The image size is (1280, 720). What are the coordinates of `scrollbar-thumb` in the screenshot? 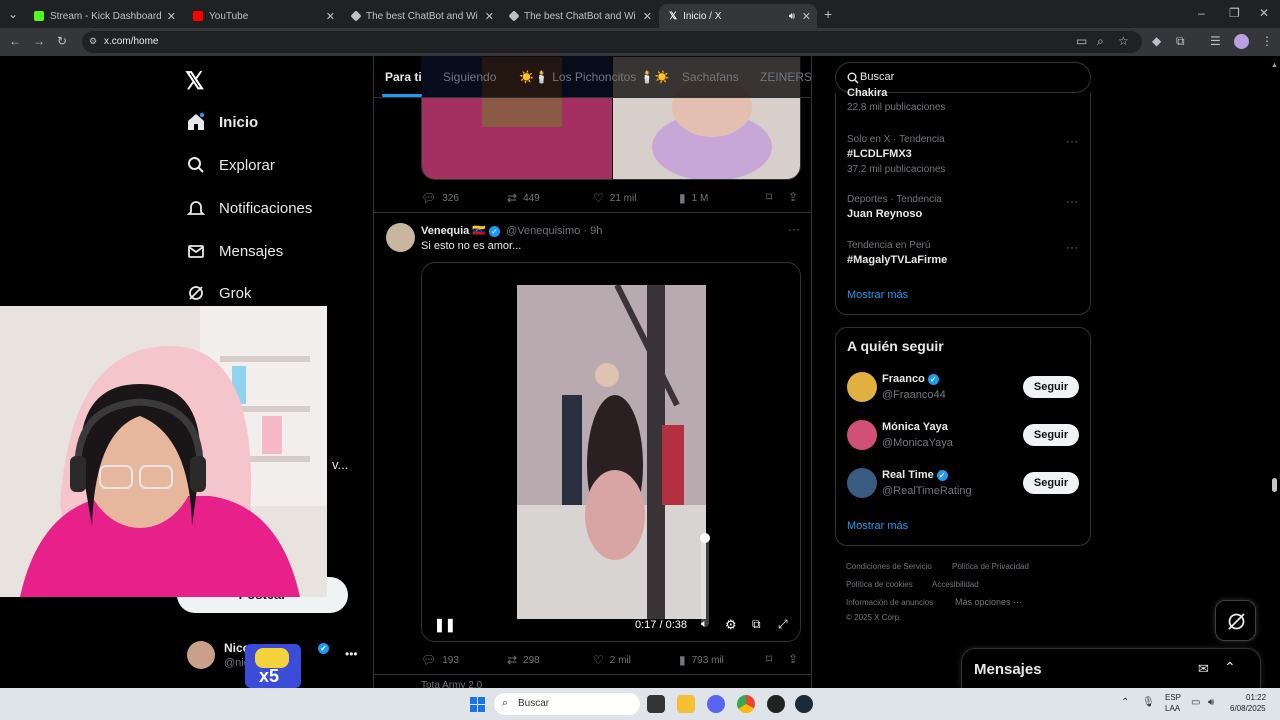 It's located at (1274, 485).